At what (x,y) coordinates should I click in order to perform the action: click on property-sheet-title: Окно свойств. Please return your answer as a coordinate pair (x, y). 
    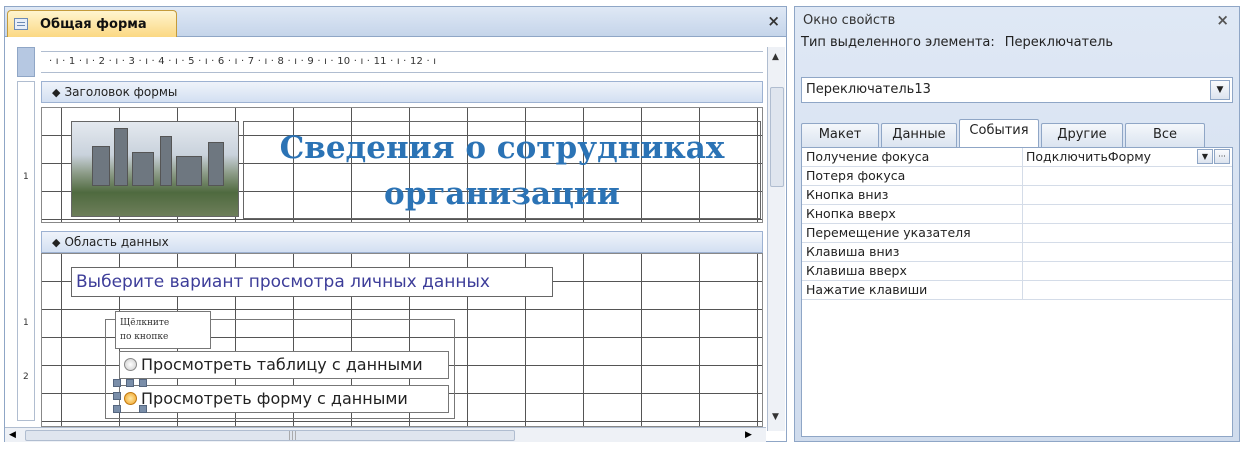
    Looking at the image, I should click on (849, 20).